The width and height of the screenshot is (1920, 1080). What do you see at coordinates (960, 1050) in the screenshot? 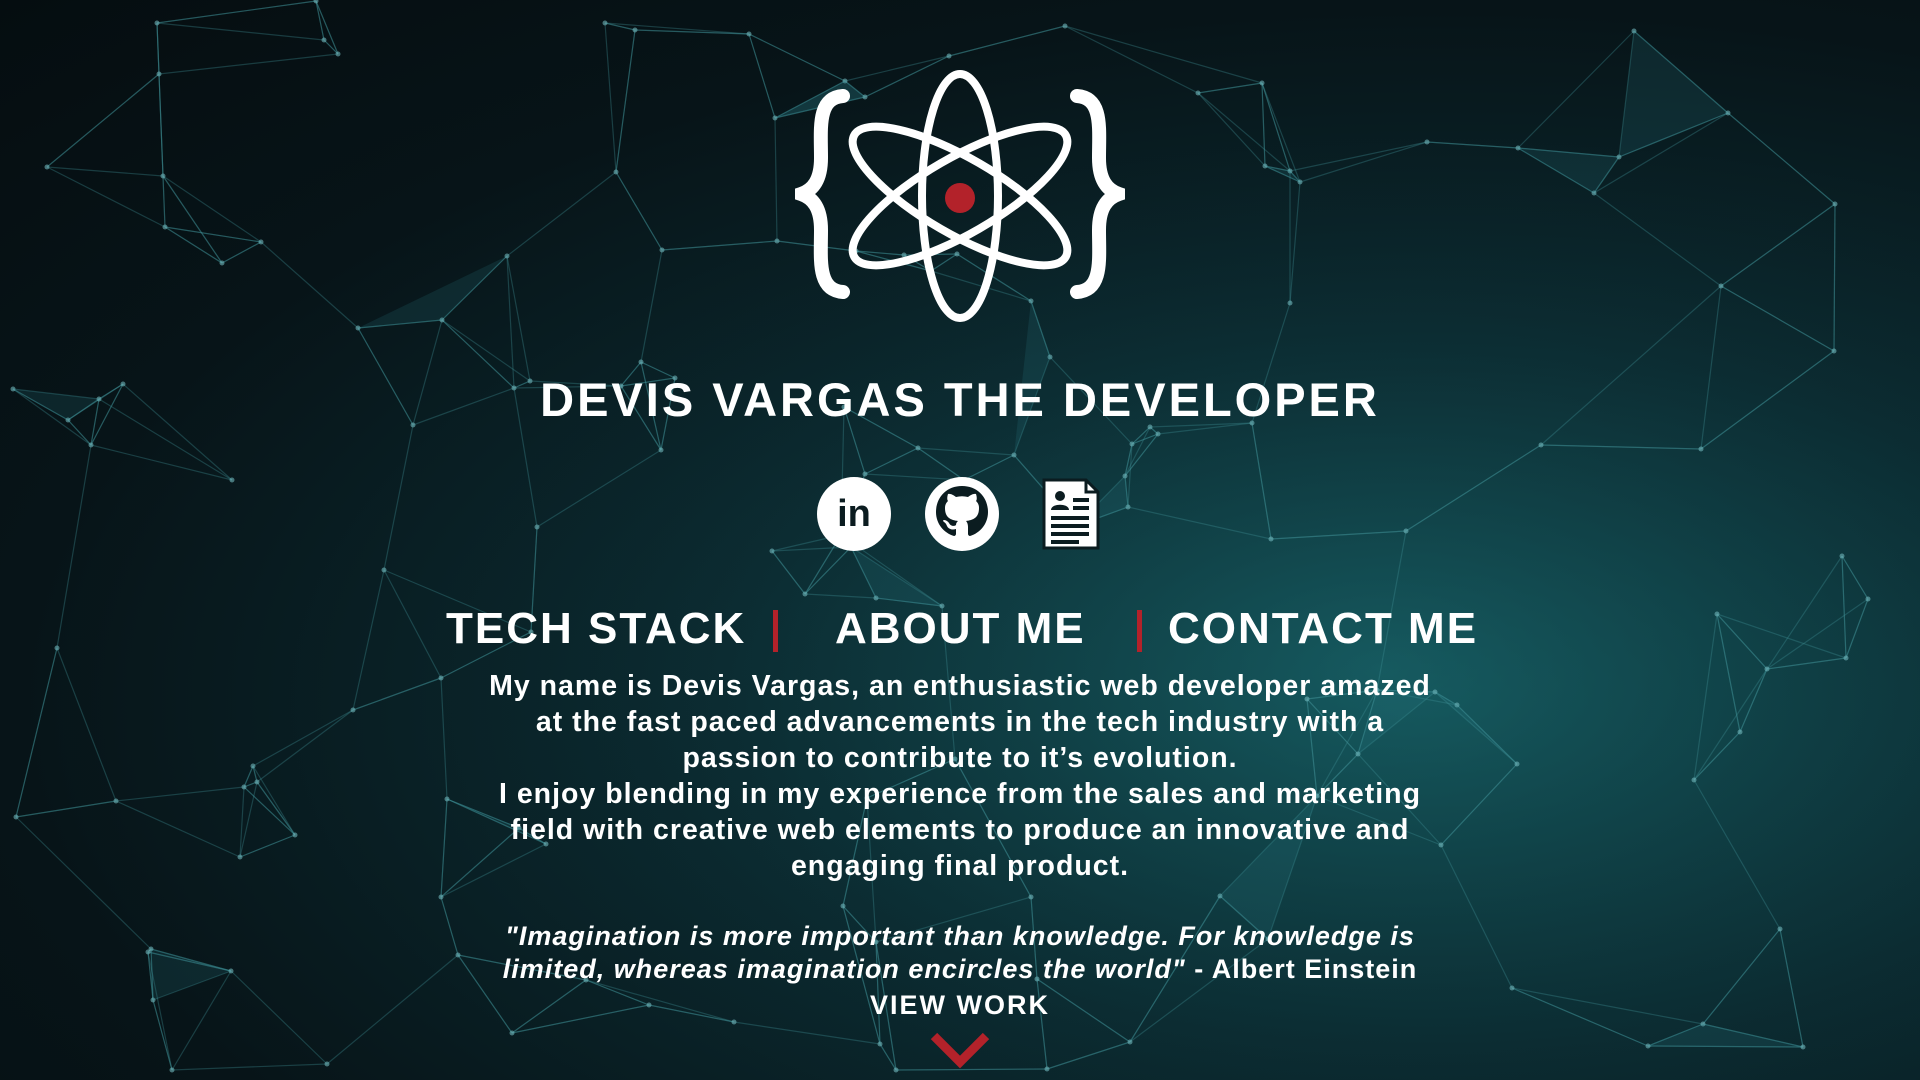
I see `chevron-down-icon` at bounding box center [960, 1050].